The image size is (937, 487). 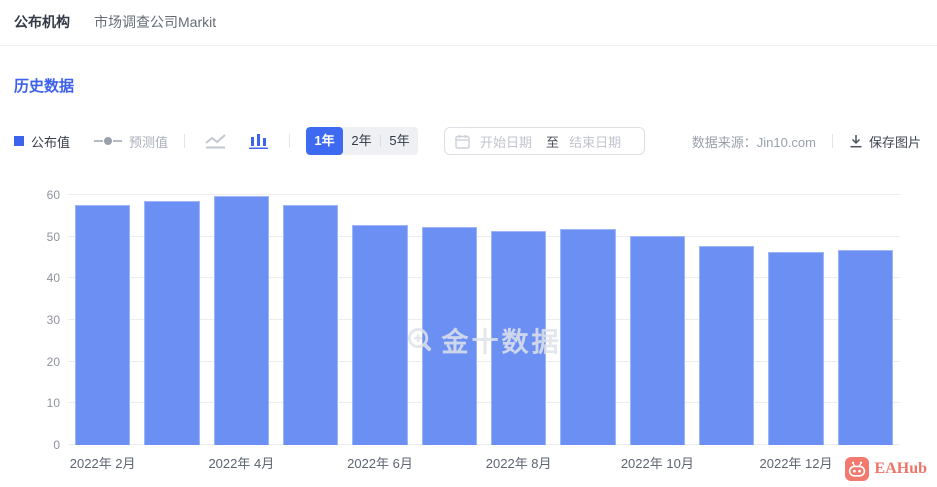 I want to click on y-axis-tick-label: 40, so click(x=53, y=278).